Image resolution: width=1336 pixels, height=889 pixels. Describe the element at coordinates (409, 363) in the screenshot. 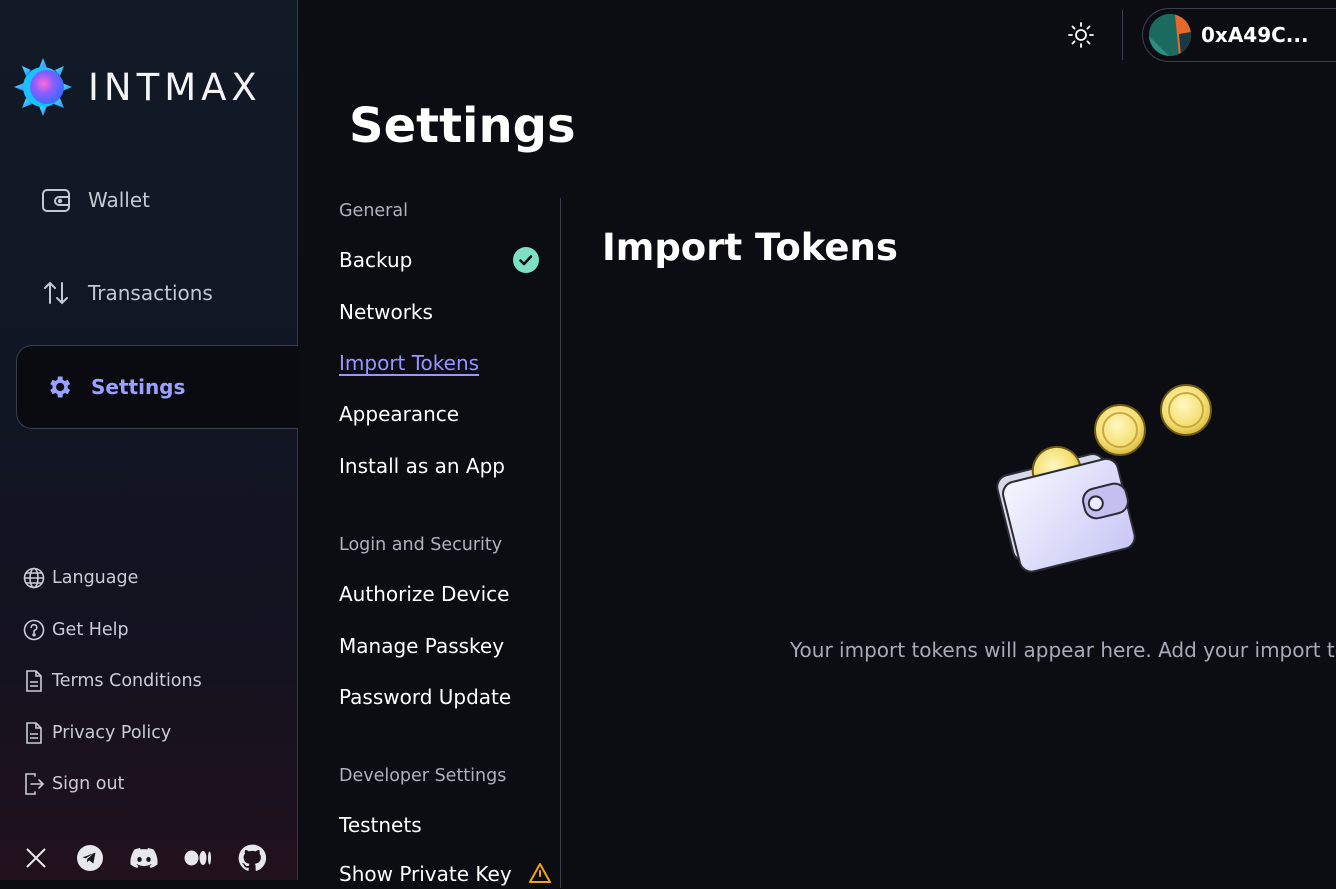

I see `menu-item-import-tokens: Import Tokens` at that location.